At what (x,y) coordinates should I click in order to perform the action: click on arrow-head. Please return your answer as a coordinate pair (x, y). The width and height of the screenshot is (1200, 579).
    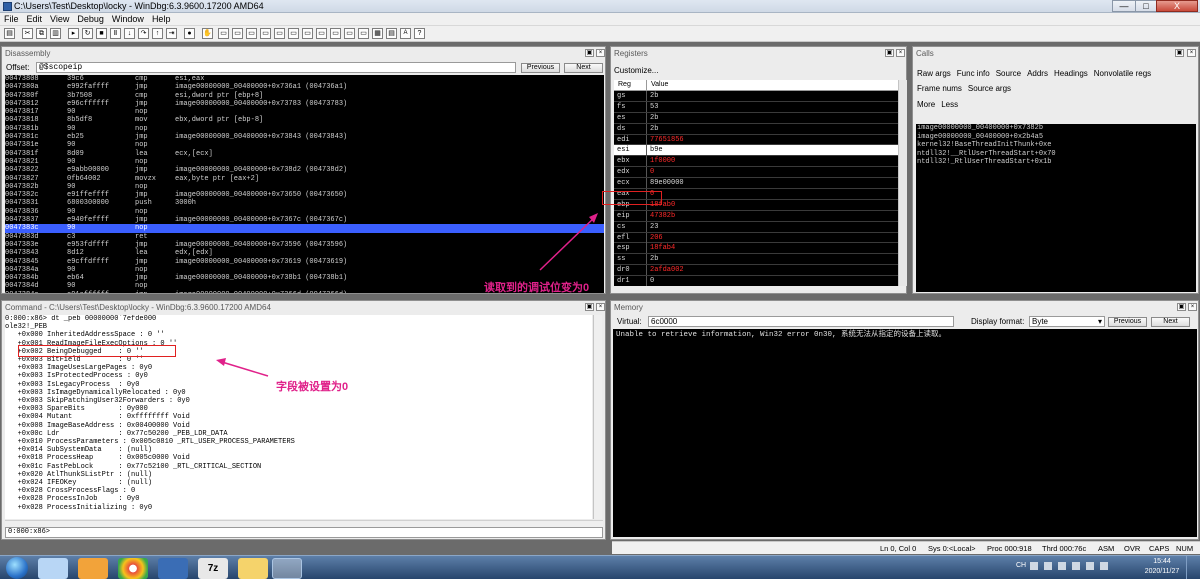
    Looking at the image, I should click on (221, 362).